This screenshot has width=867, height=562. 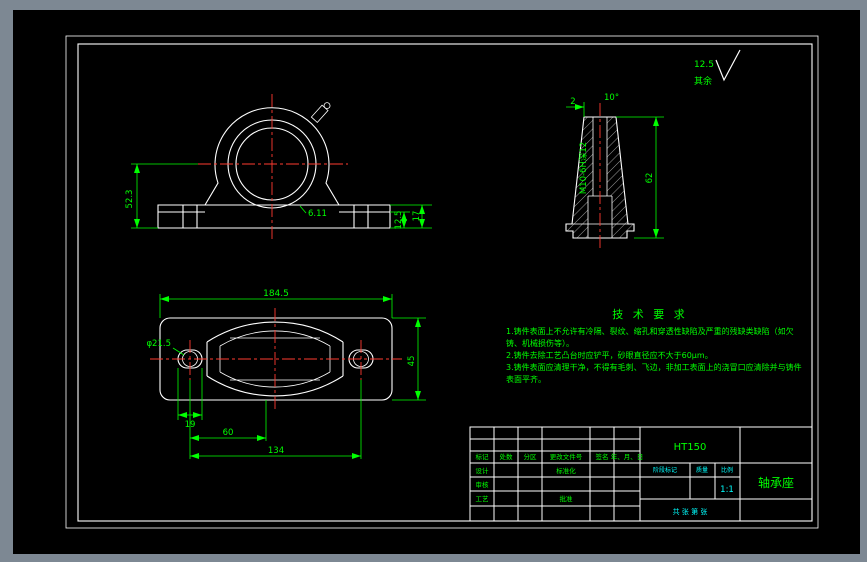 What do you see at coordinates (276, 294) in the screenshot?
I see `top-dim-overall: 184.5` at bounding box center [276, 294].